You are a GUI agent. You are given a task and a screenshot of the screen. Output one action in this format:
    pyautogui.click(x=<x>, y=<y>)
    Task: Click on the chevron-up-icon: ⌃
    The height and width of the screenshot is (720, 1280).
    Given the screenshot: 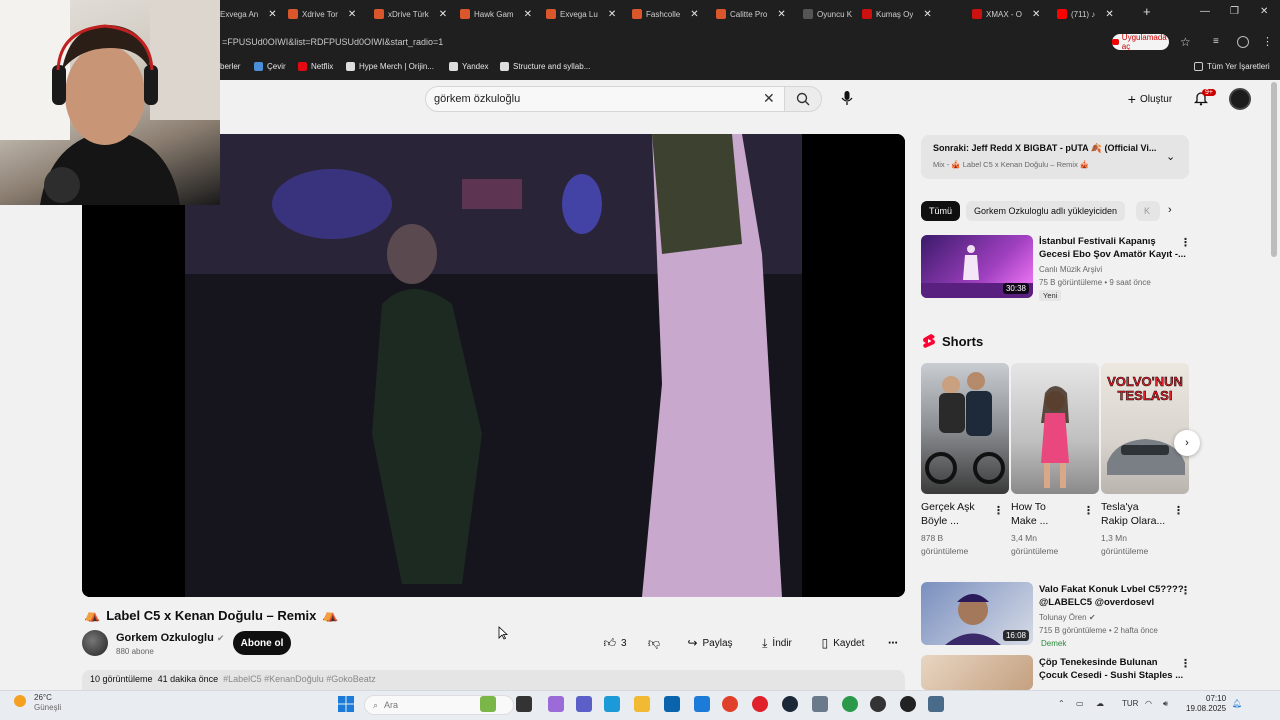 What is the action you would take?
    pyautogui.click(x=1061, y=703)
    